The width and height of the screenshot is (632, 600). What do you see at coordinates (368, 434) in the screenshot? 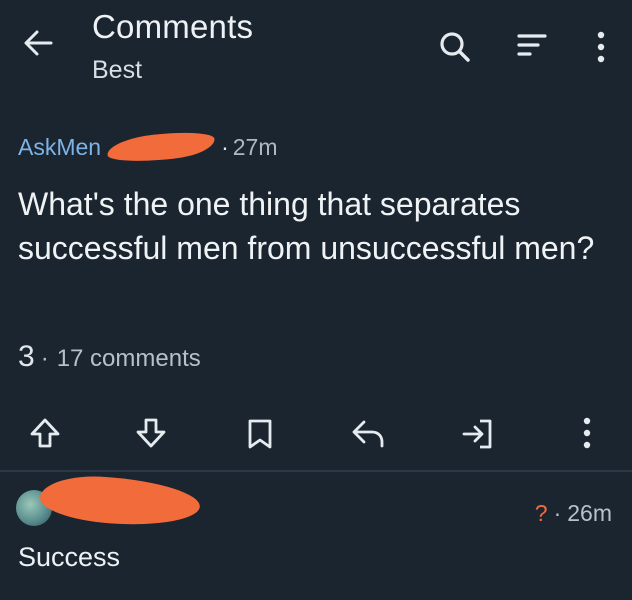
I see `reply-icon` at bounding box center [368, 434].